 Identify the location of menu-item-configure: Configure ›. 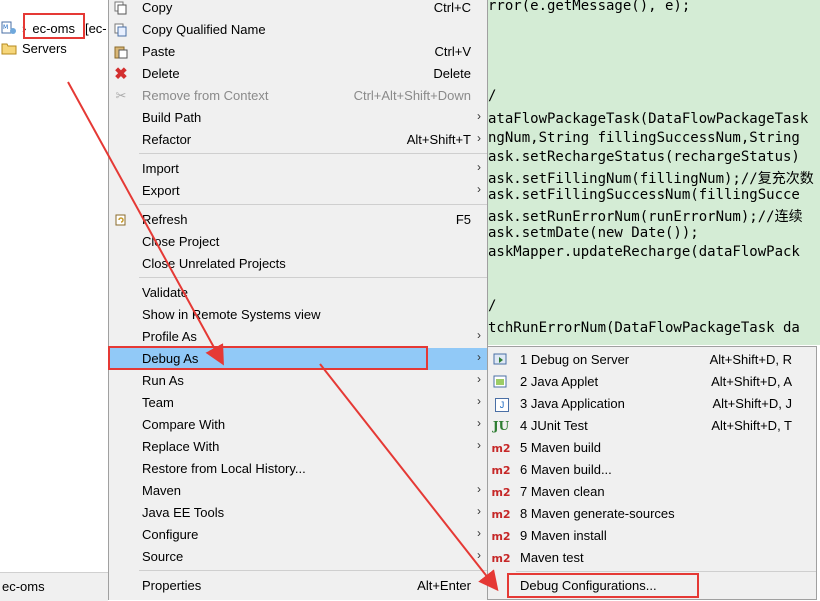
(298, 535).